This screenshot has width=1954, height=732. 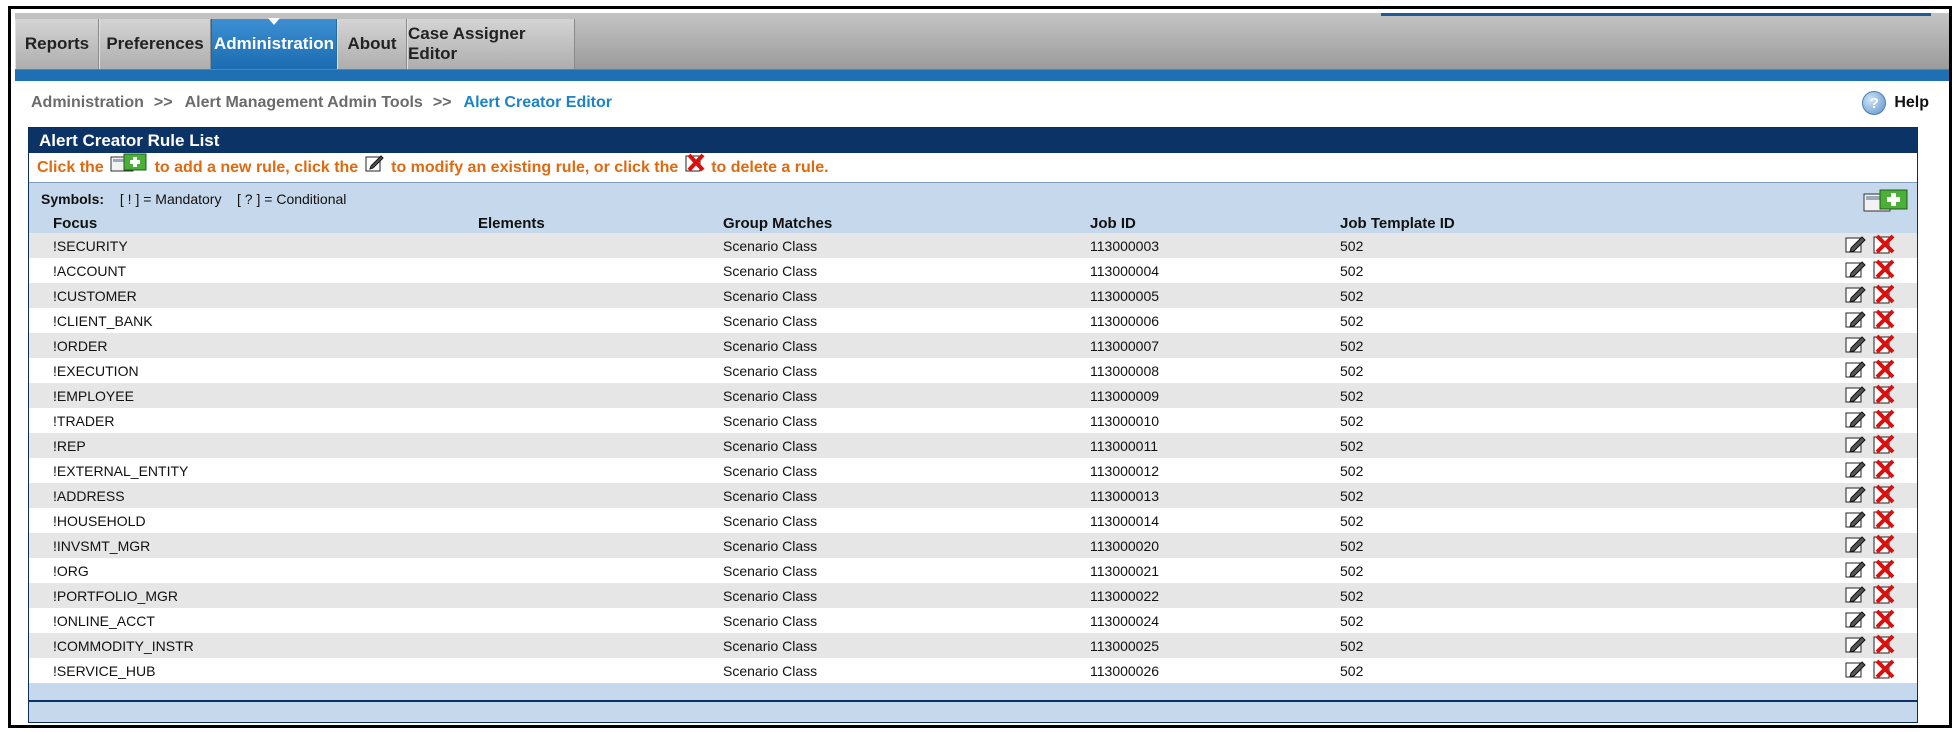 What do you see at coordinates (253, 545) in the screenshot?
I see `cell-focus: !INVSMT_MGR` at bounding box center [253, 545].